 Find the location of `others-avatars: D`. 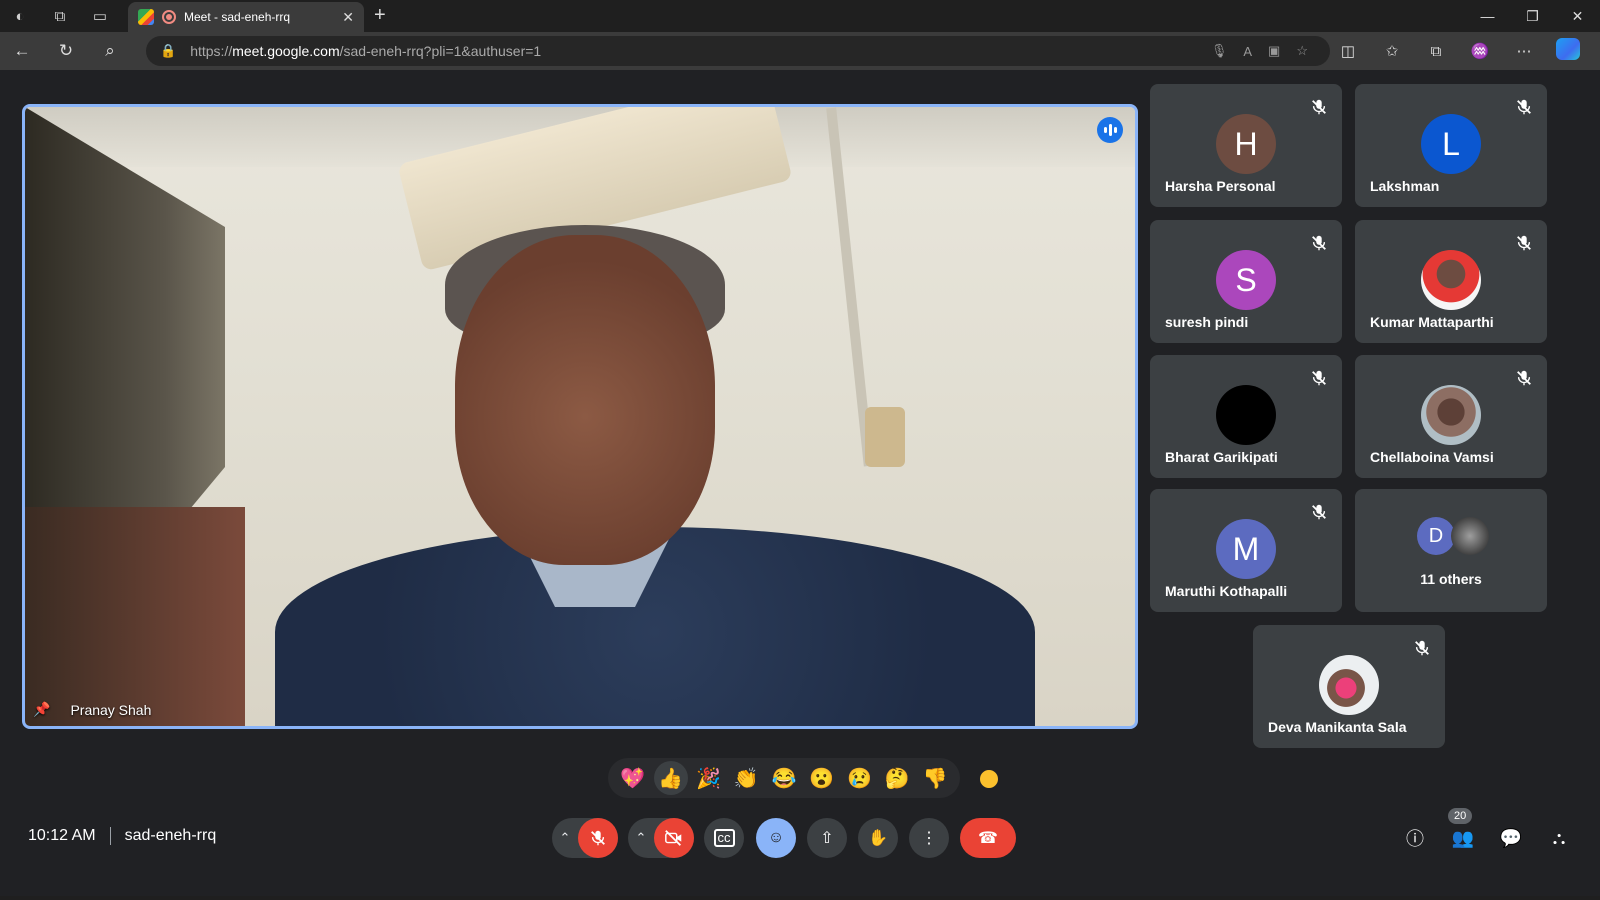

others-avatars: D is located at coordinates (1453, 536).